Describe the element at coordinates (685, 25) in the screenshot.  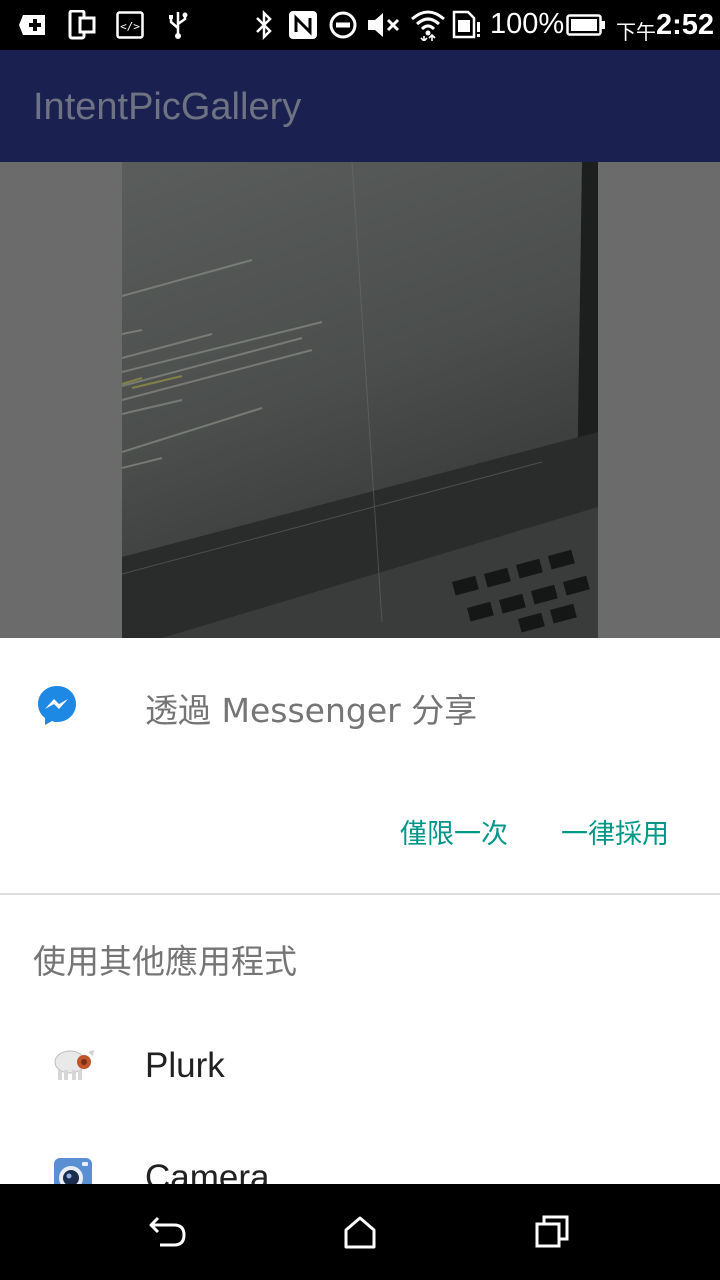
I see `clock-time: 2:52` at that location.